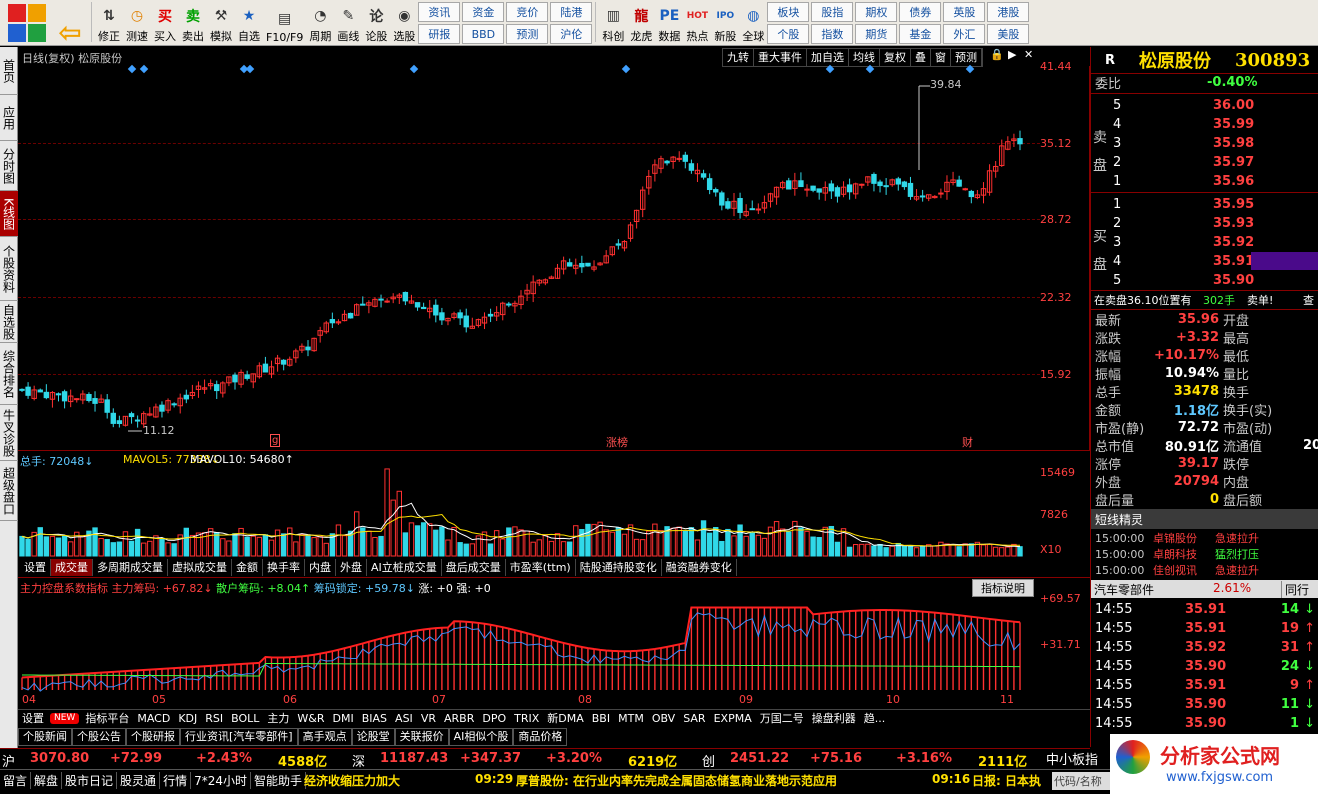 This screenshot has width=1318, height=794. Describe the element at coordinates (27, 23) in the screenshot. I see `app-logo-icon` at that location.